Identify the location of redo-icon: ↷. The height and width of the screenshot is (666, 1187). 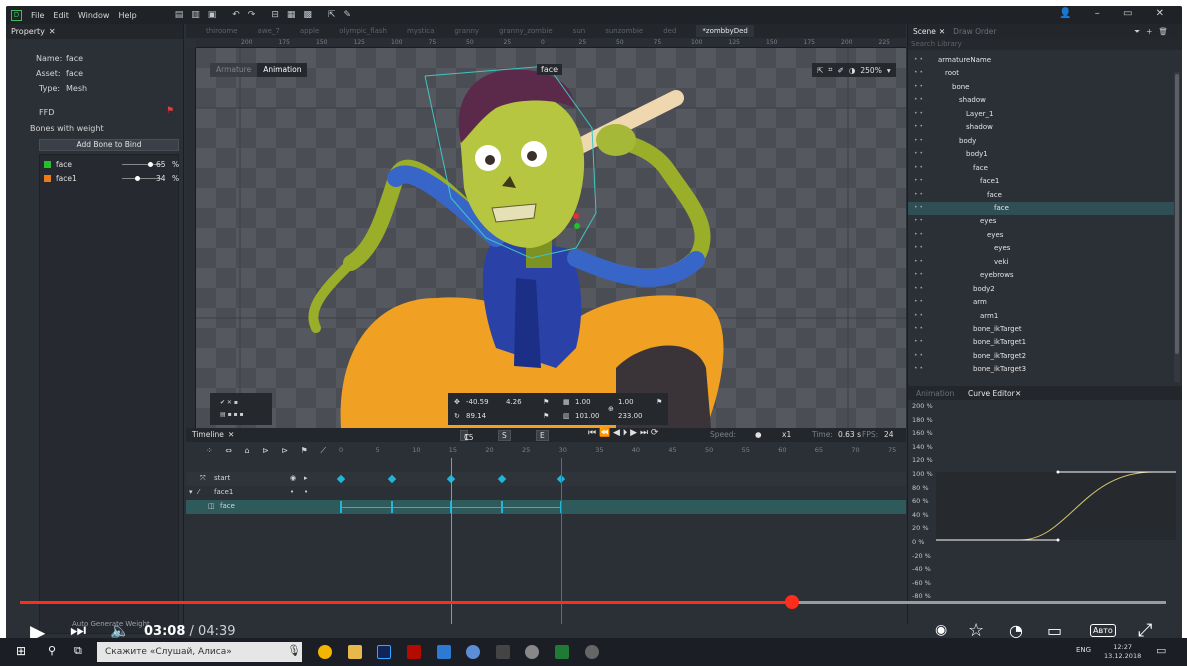
(252, 15).